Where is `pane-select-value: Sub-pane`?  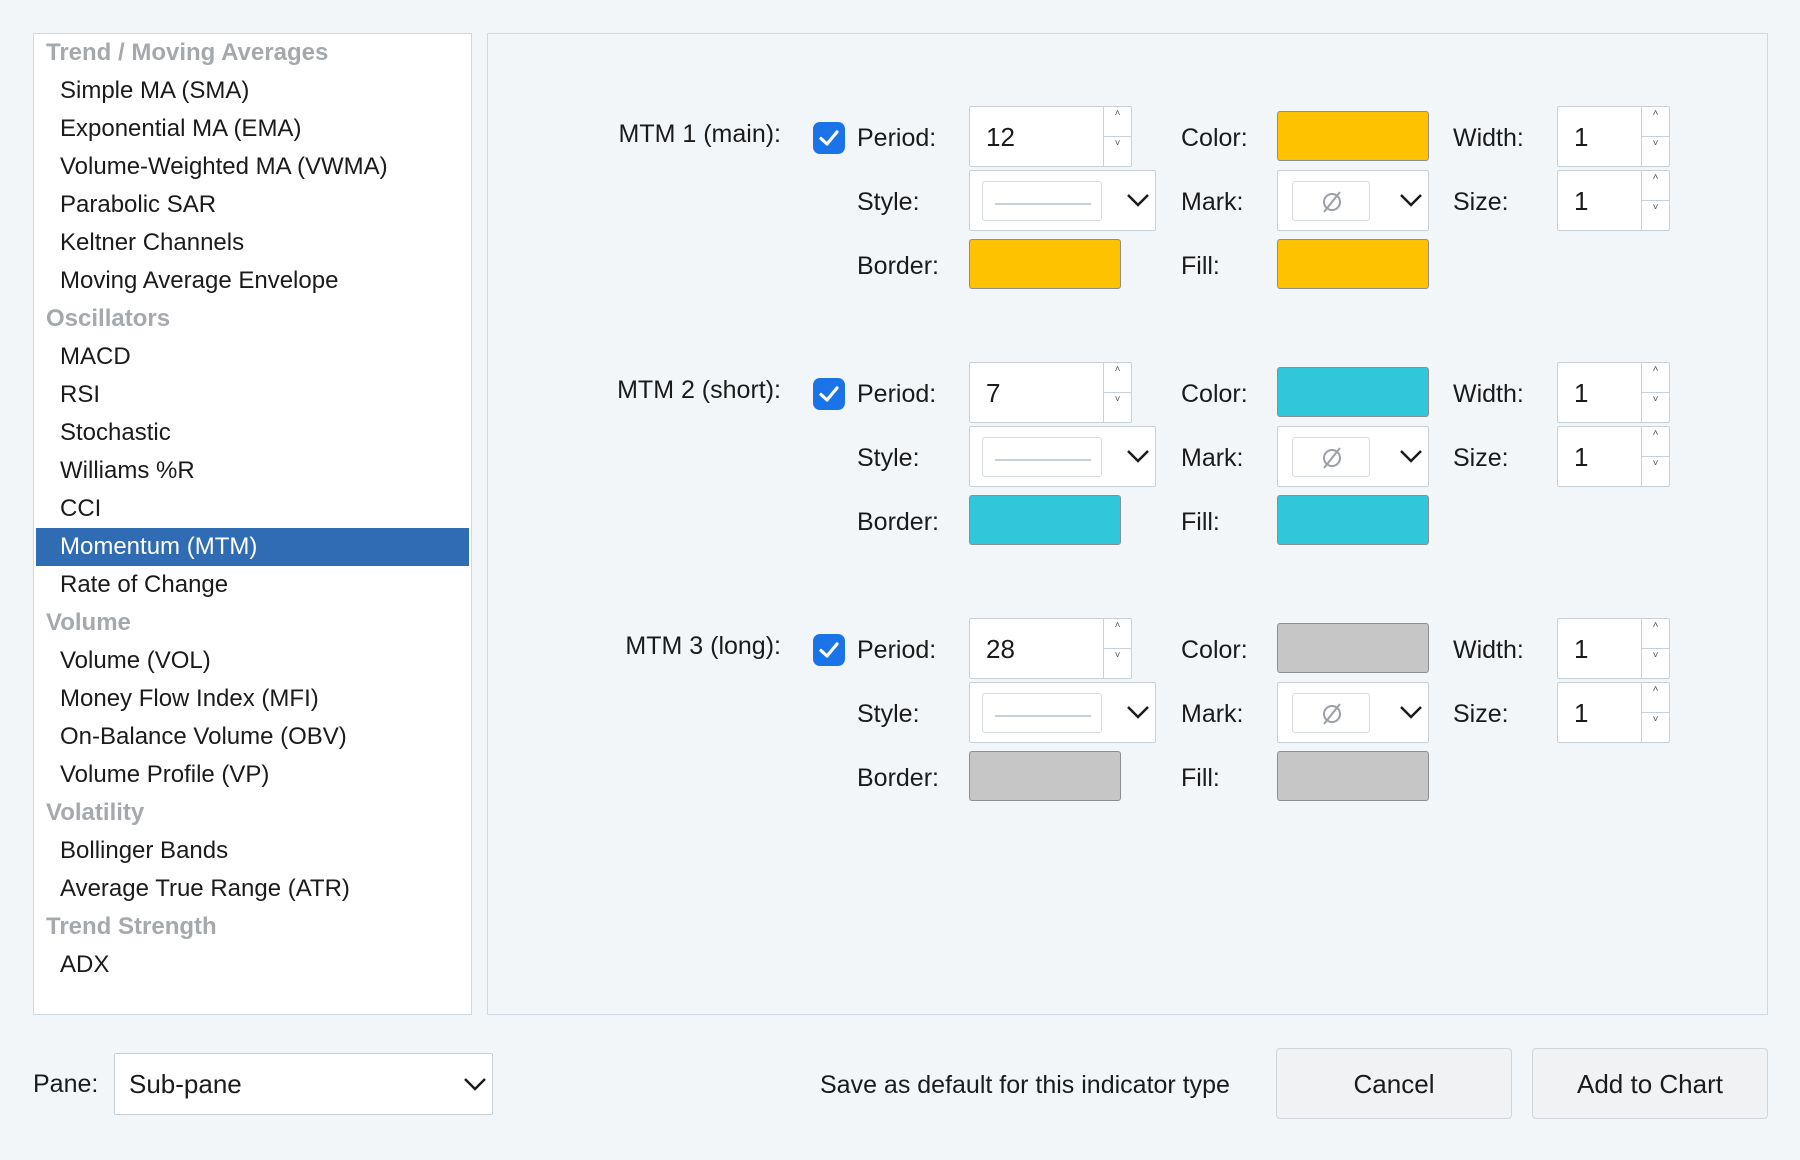
pane-select-value: Sub-pane is located at coordinates (185, 1084).